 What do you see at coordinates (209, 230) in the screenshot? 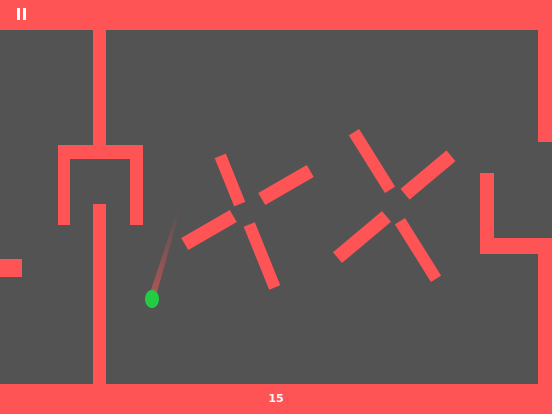
I see `cross-left-blade-left` at bounding box center [209, 230].